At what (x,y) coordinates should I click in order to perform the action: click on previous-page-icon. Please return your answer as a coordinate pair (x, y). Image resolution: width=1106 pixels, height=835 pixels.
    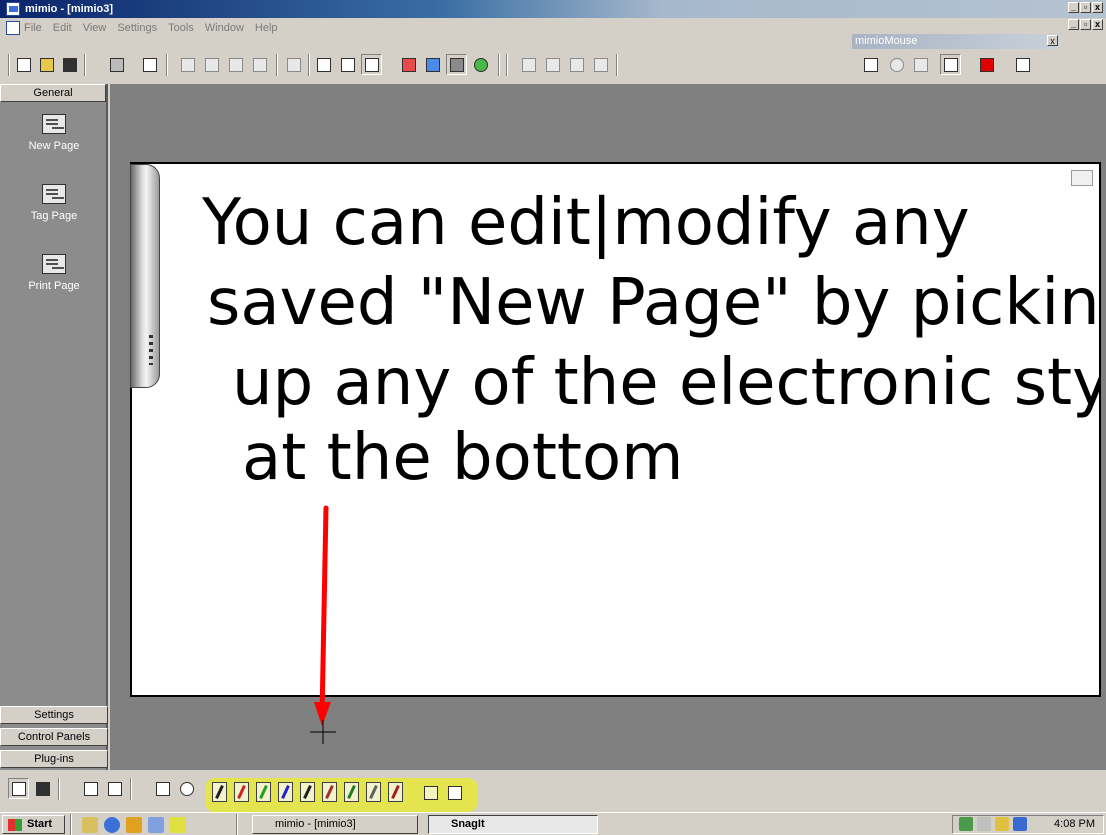
    Looking at the image, I should click on (552, 64).